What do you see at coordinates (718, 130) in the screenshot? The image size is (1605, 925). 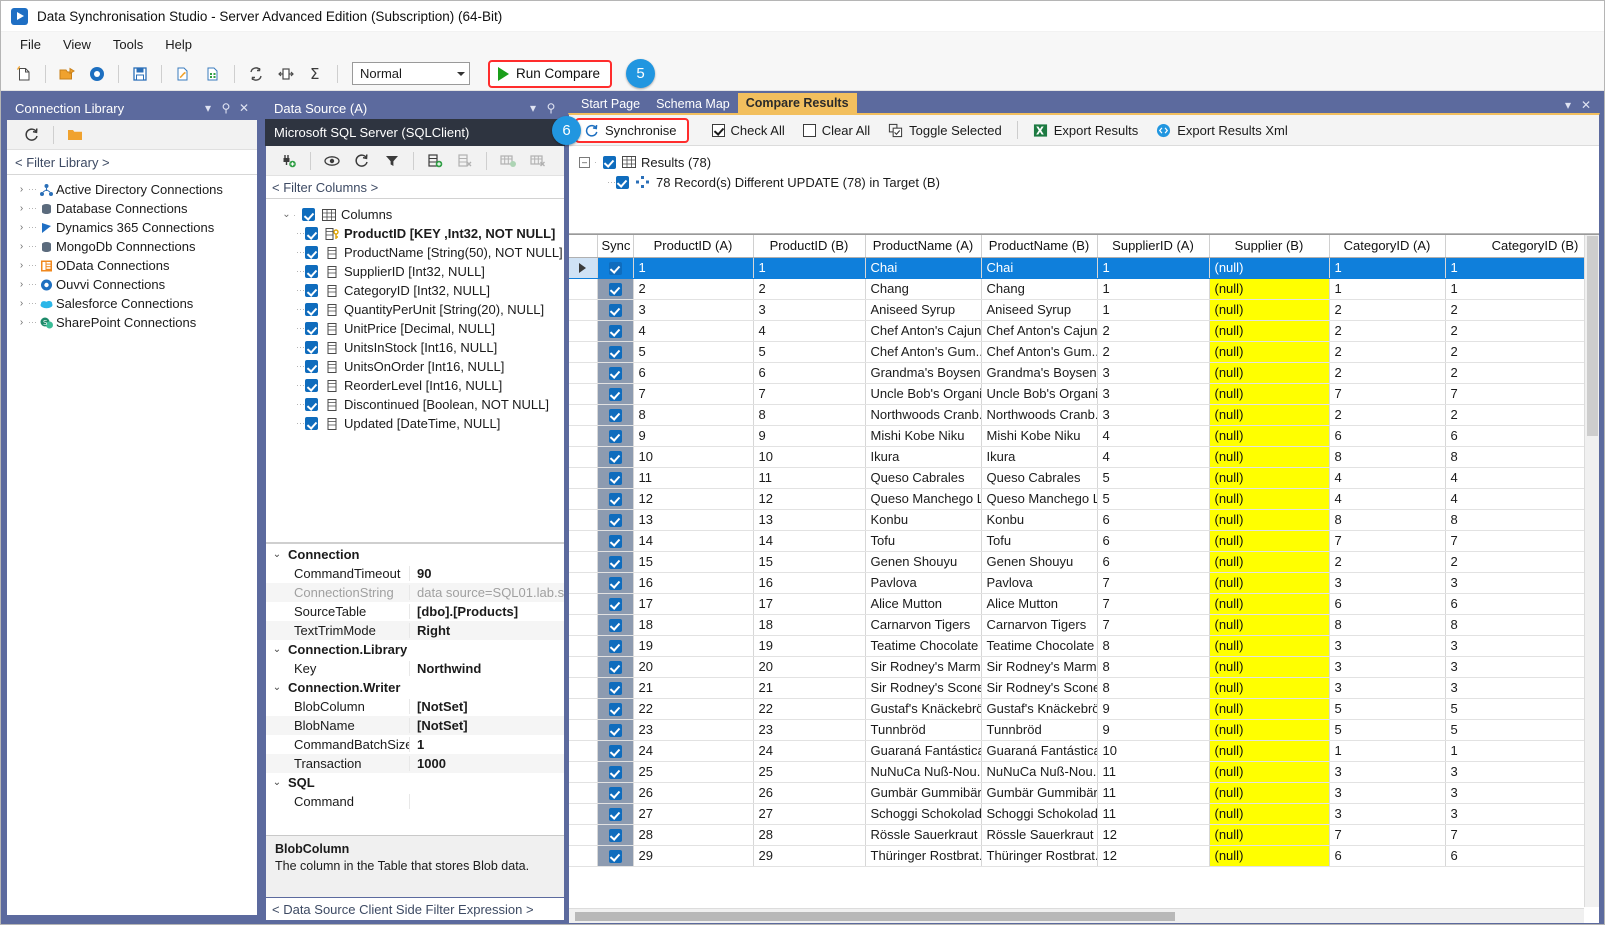 I see `check-all-checkbox` at bounding box center [718, 130].